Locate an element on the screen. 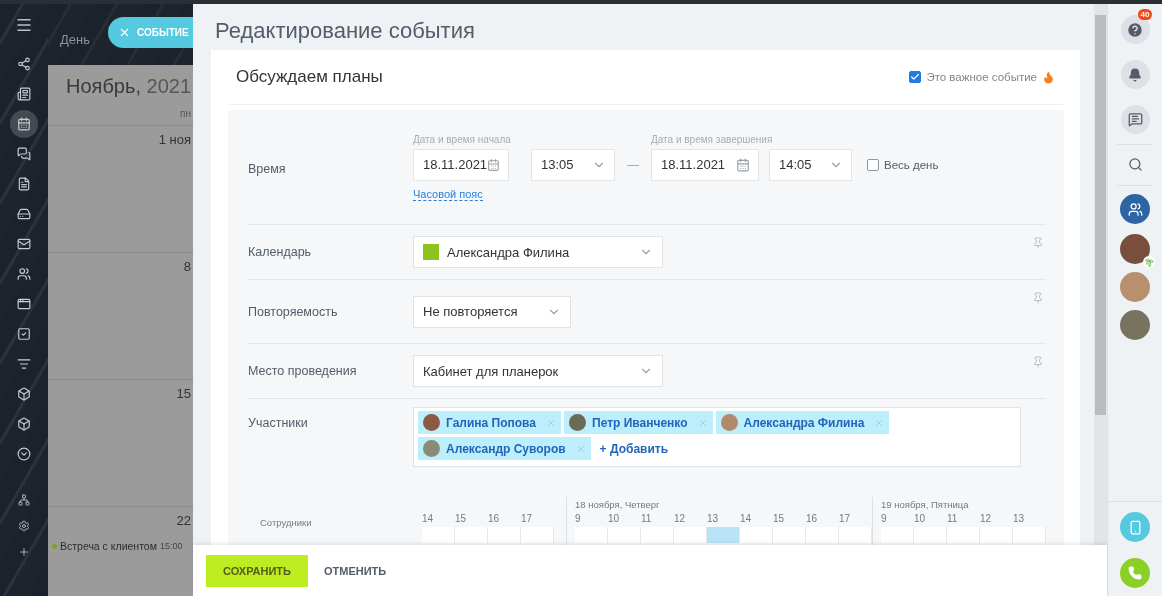 Image resolution: width=1162 pixels, height=596 pixels. add-attendee-link: + Добавить is located at coordinates (634, 448).